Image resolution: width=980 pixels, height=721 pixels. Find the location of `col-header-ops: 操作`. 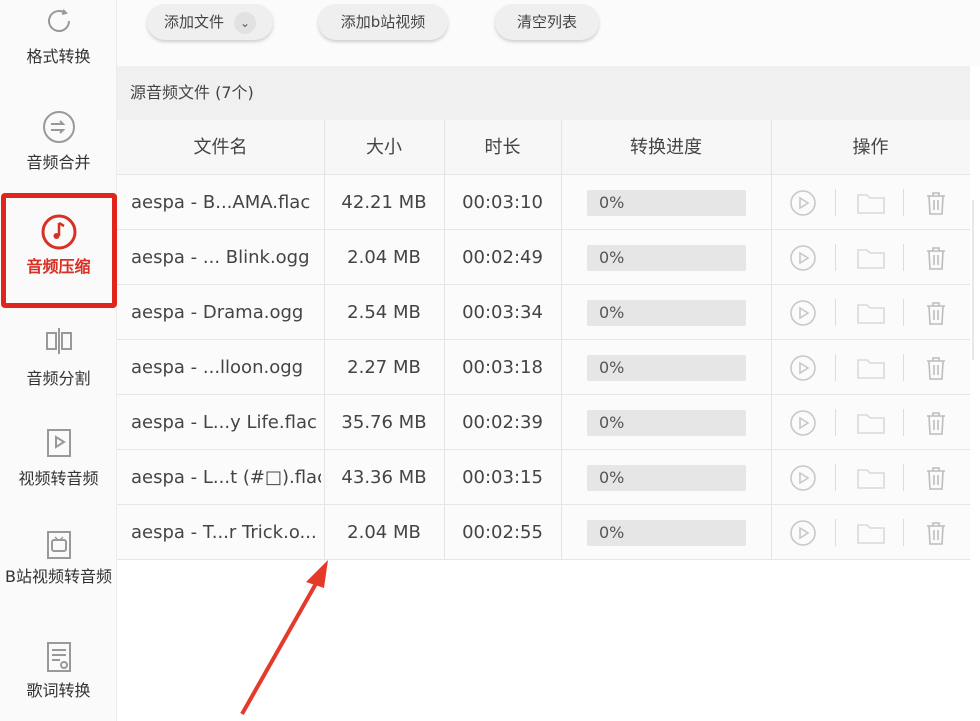

col-header-ops: 操作 is located at coordinates (870, 147).